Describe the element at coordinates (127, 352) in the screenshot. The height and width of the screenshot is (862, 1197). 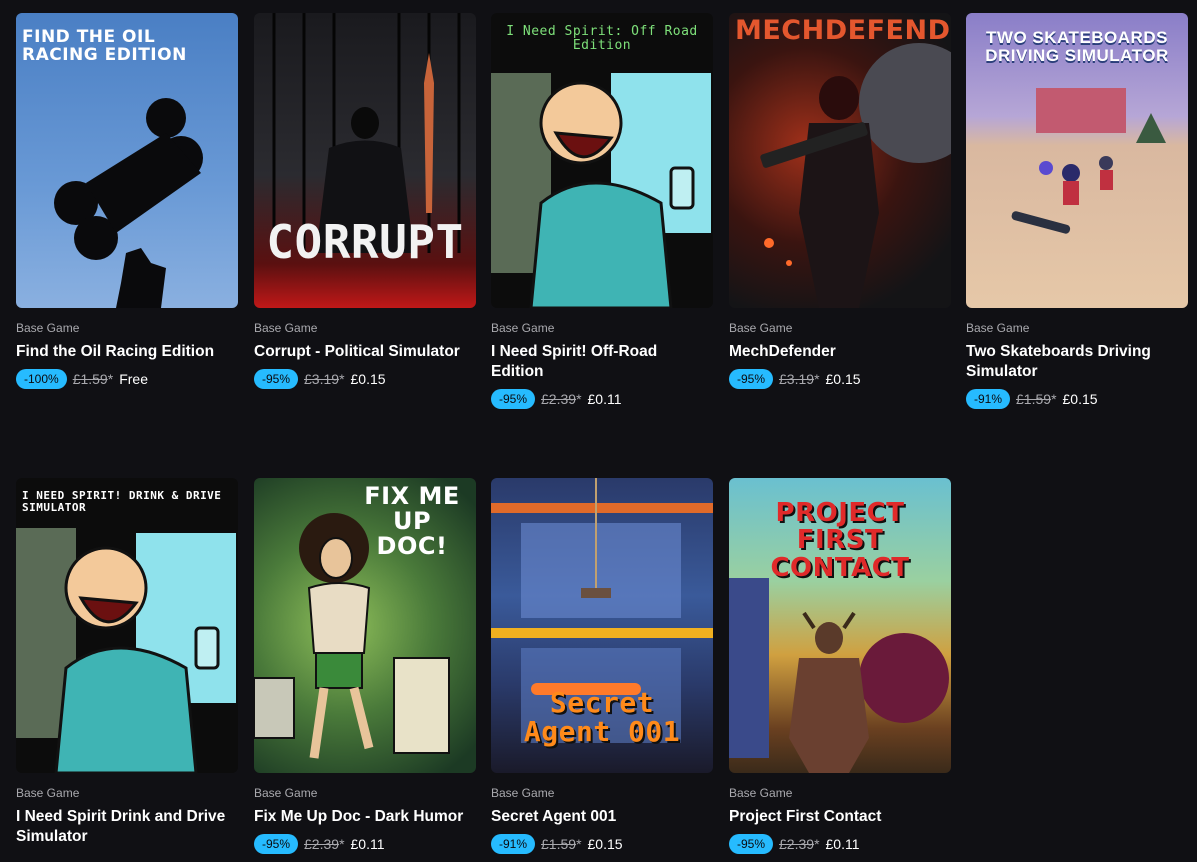
I see `game-title: Find the Oil Racing Edition` at that location.